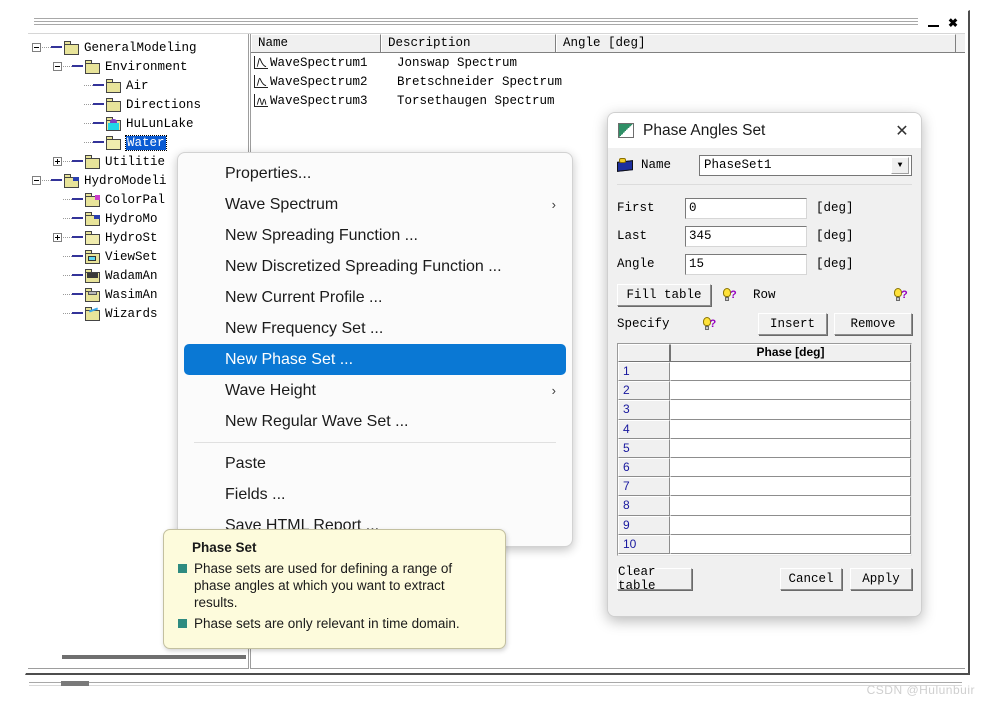  Describe the element at coordinates (729, 295) in the screenshot. I see `help-bulb-icon-fill: ?` at that location.